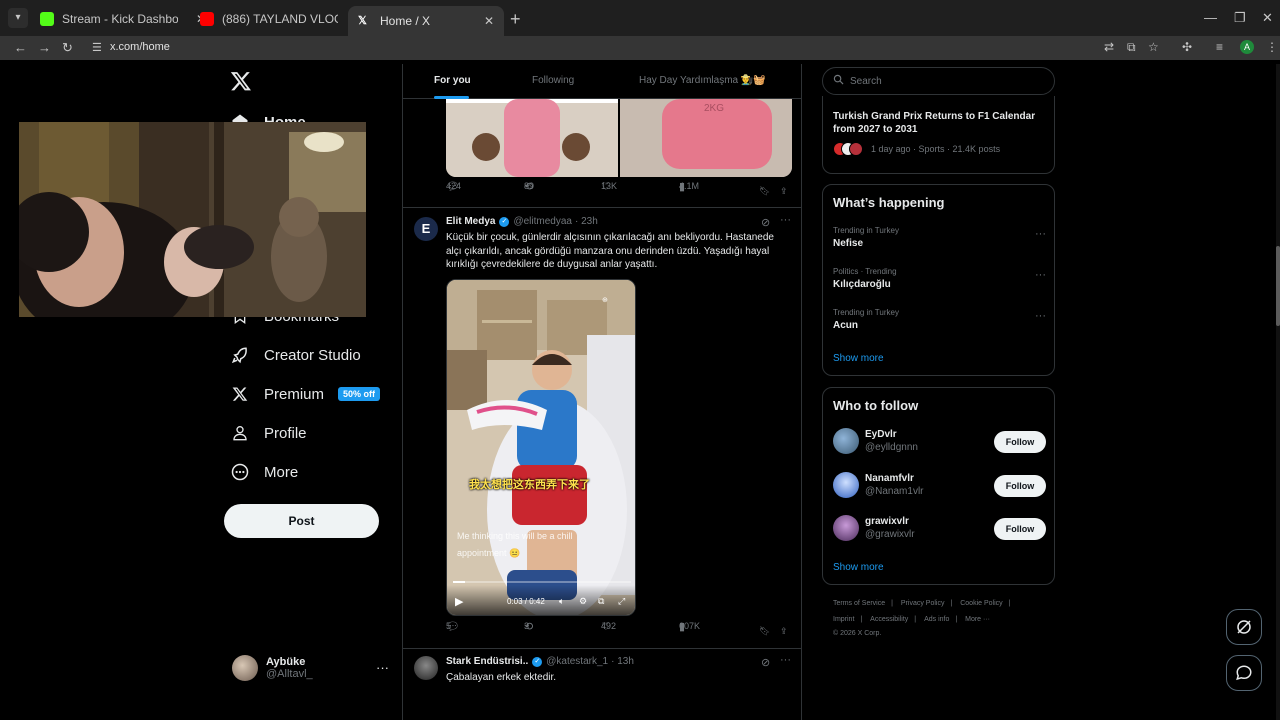 The image size is (1280, 720). Describe the element at coordinates (426, 229) in the screenshot. I see `avatar: E` at that location.